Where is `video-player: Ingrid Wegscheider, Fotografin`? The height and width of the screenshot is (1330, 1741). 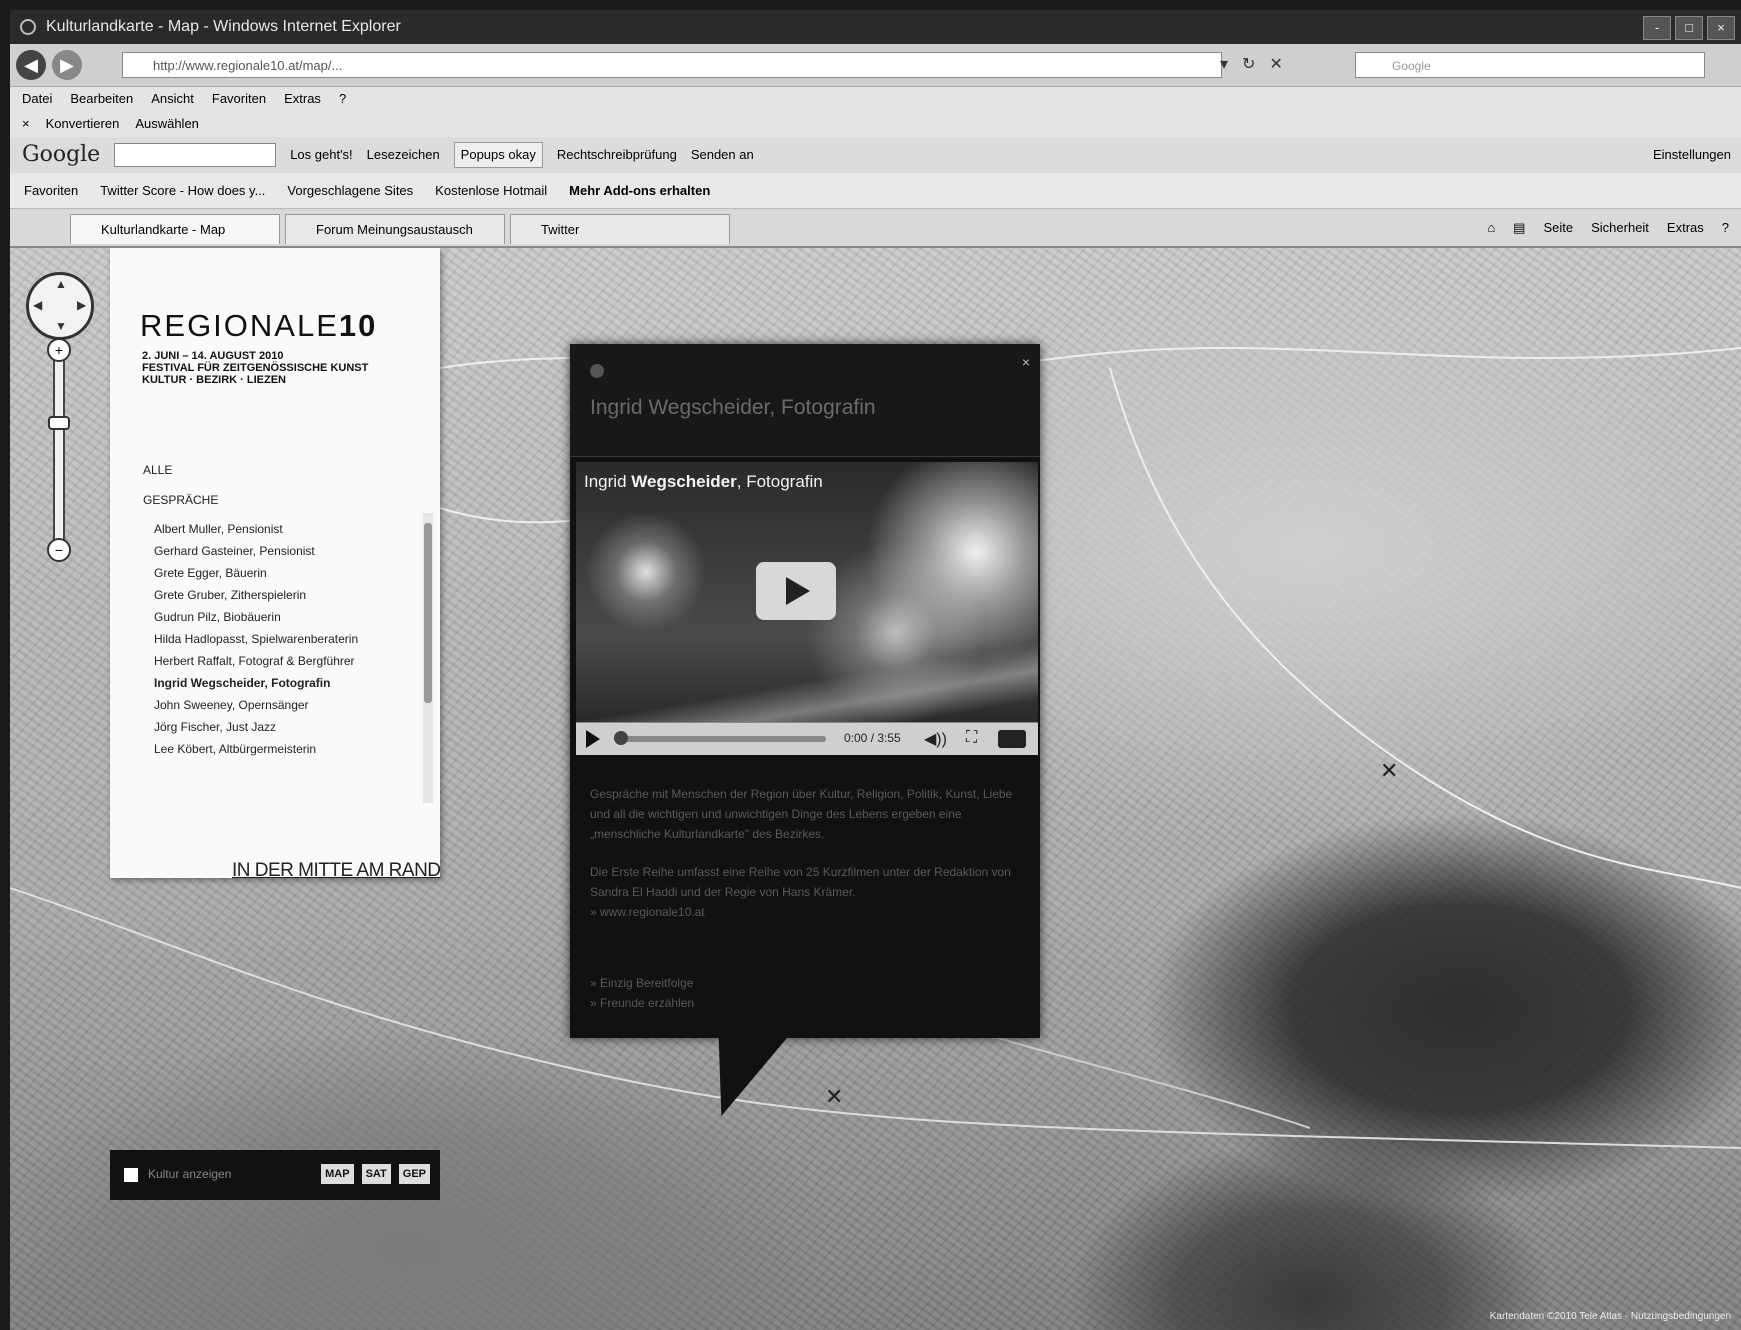 video-player: Ingrid Wegscheider, Fotografin is located at coordinates (807, 607).